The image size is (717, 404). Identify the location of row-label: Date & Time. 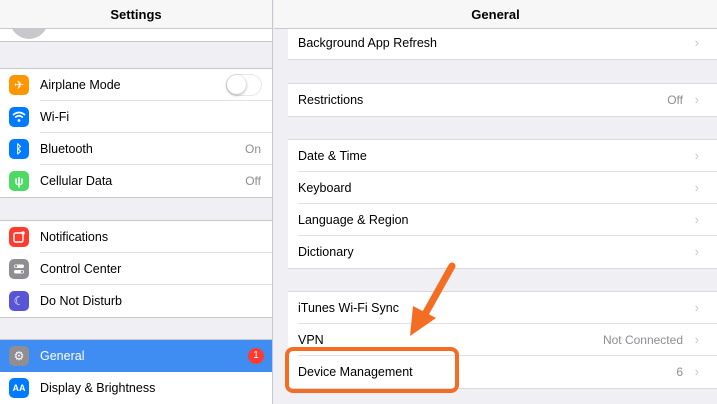
(332, 156).